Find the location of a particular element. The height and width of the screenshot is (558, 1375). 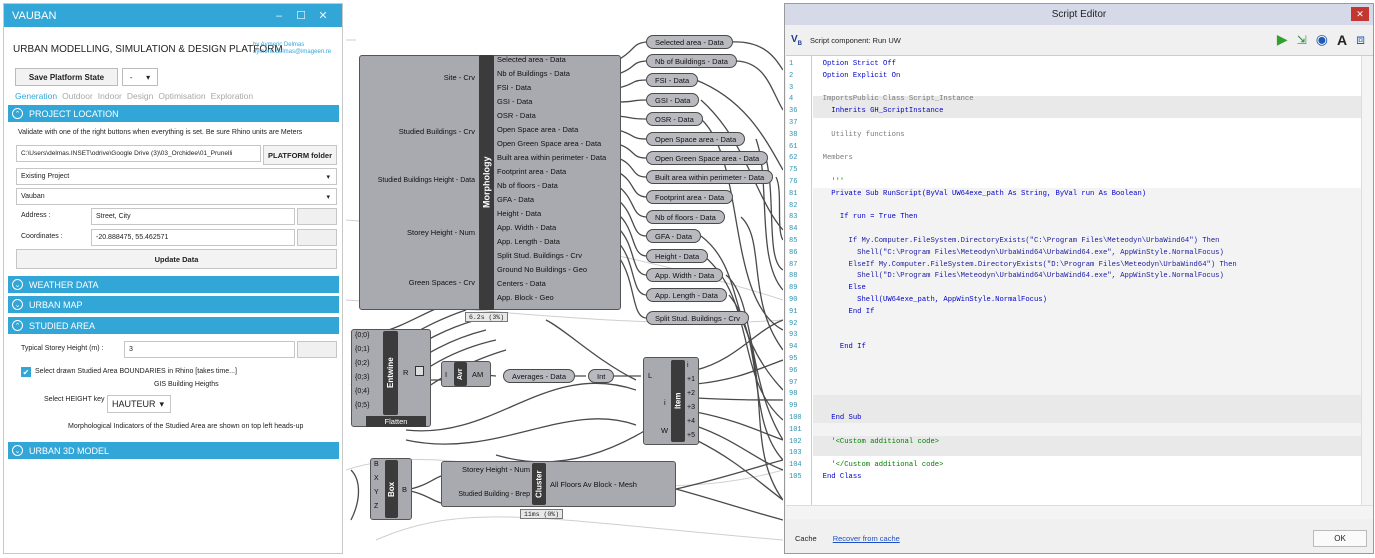

entwine-input: {0;3} is located at coordinates (362, 377).